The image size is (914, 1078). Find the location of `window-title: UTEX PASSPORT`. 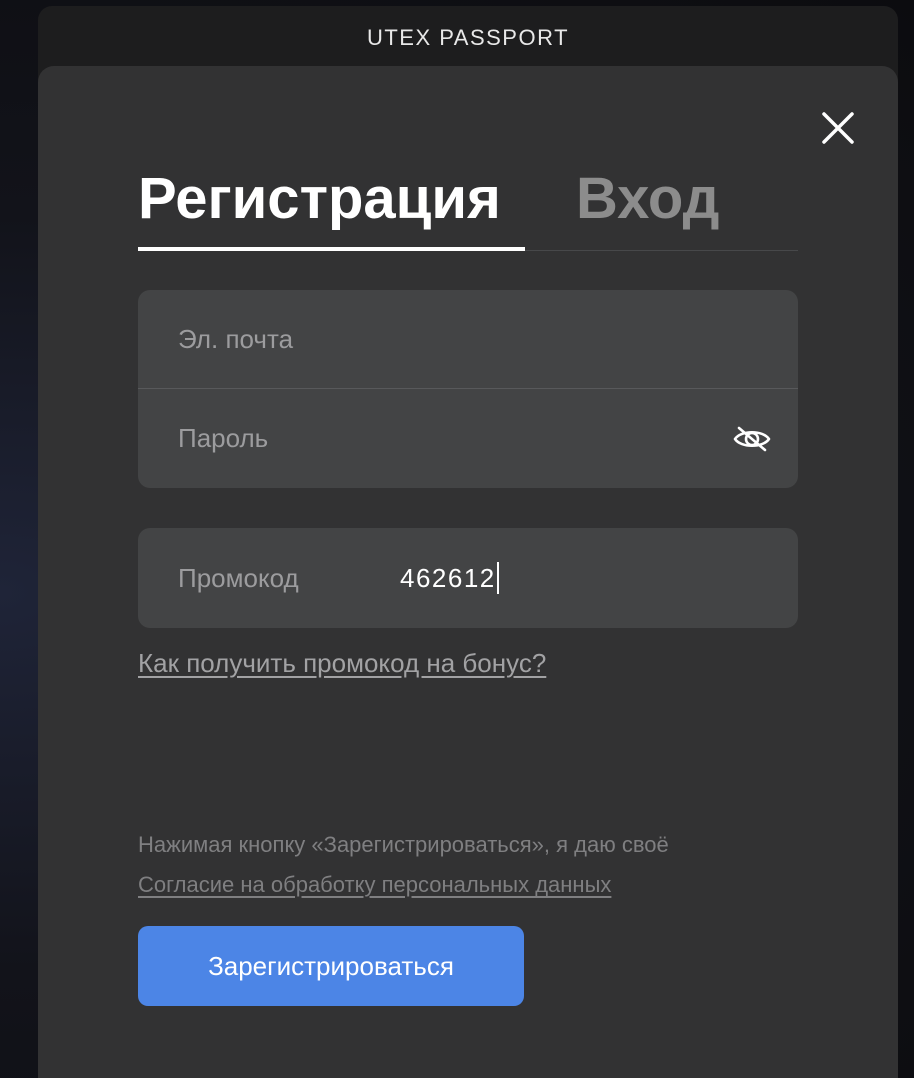

window-title: UTEX PASSPORT is located at coordinates (468, 37).